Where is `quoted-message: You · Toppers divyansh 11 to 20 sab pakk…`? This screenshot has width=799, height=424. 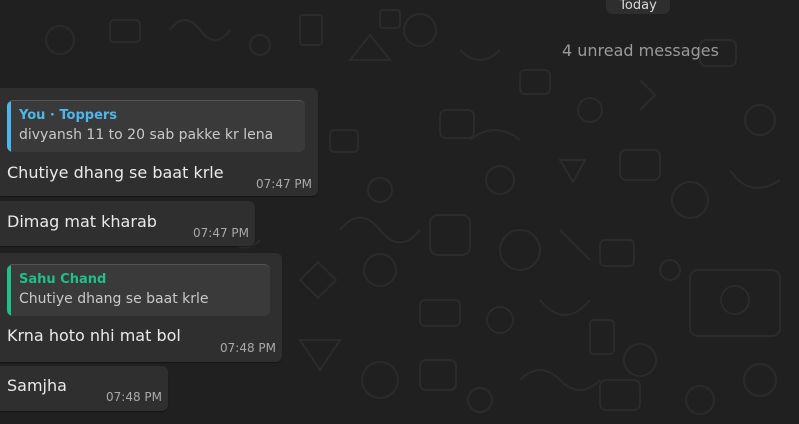 quoted-message: You · Toppers divyansh 11 to 20 sab pakk… is located at coordinates (156, 126).